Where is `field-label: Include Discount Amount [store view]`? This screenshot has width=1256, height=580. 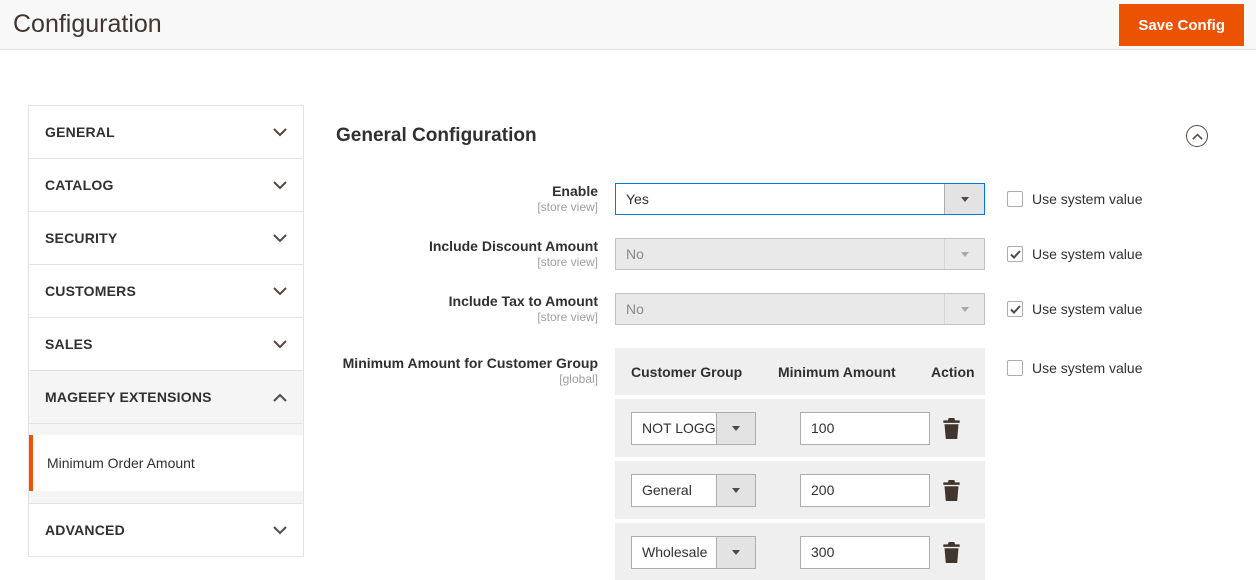
field-label: Include Discount Amount [store view] is located at coordinates (475, 254).